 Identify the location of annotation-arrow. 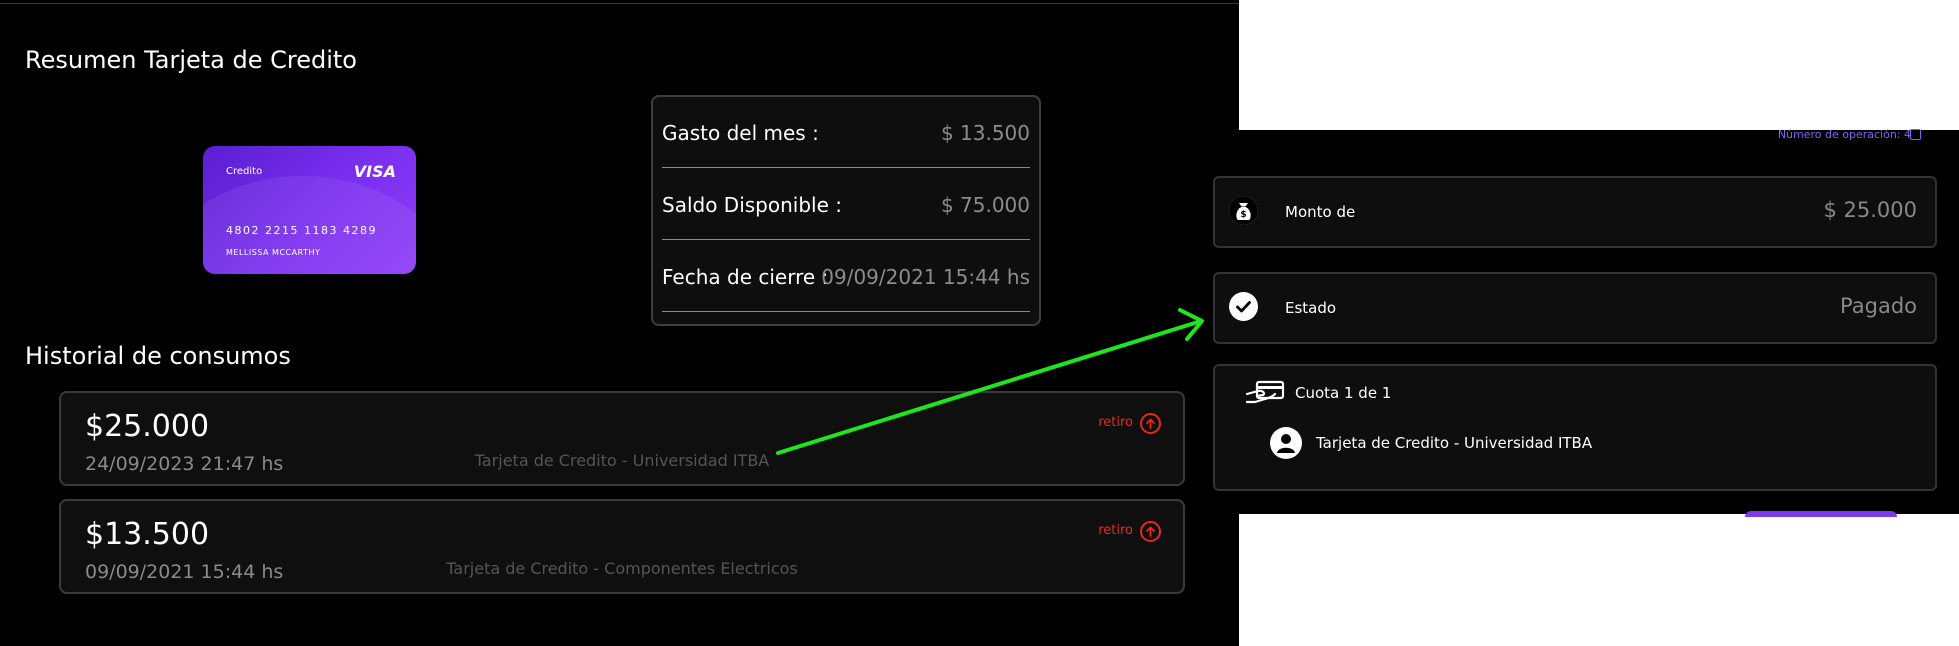
(990, 381).